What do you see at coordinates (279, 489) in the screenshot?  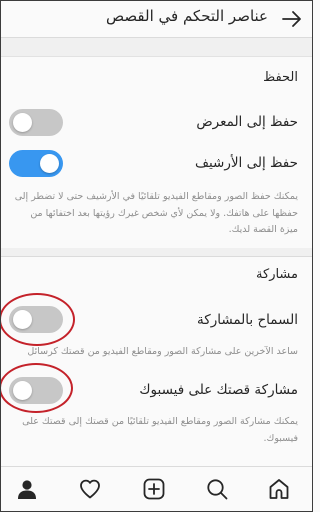 I see `home-icon` at bounding box center [279, 489].